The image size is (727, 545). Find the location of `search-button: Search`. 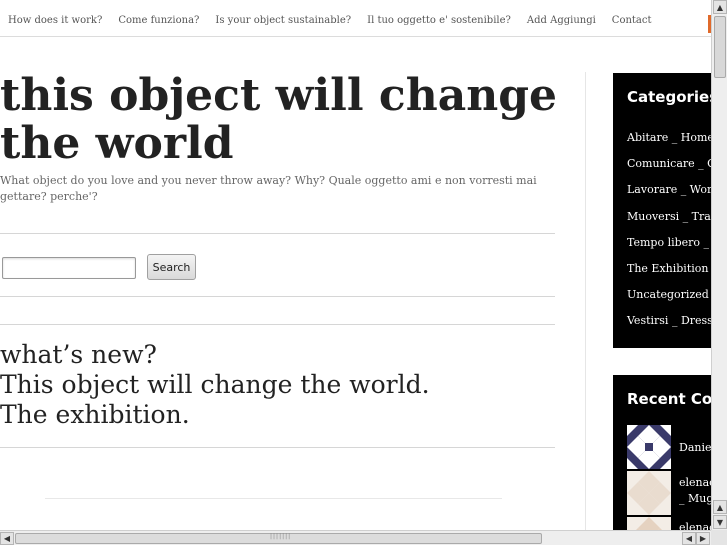

search-button: Search is located at coordinates (171, 267).